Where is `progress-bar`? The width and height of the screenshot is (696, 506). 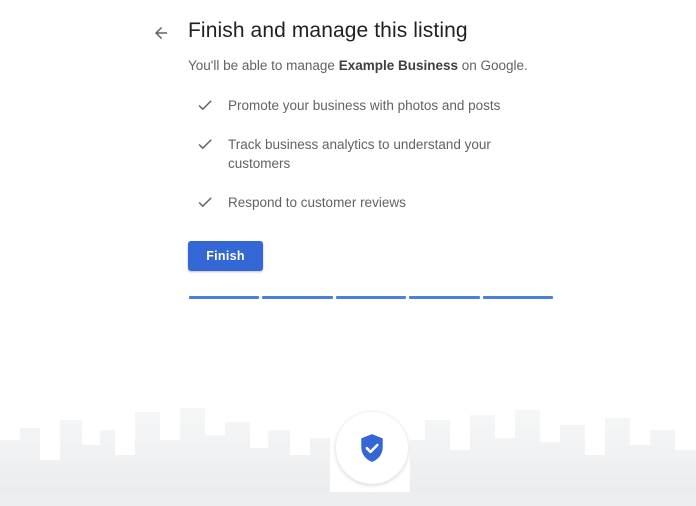
progress-bar is located at coordinates (371, 298).